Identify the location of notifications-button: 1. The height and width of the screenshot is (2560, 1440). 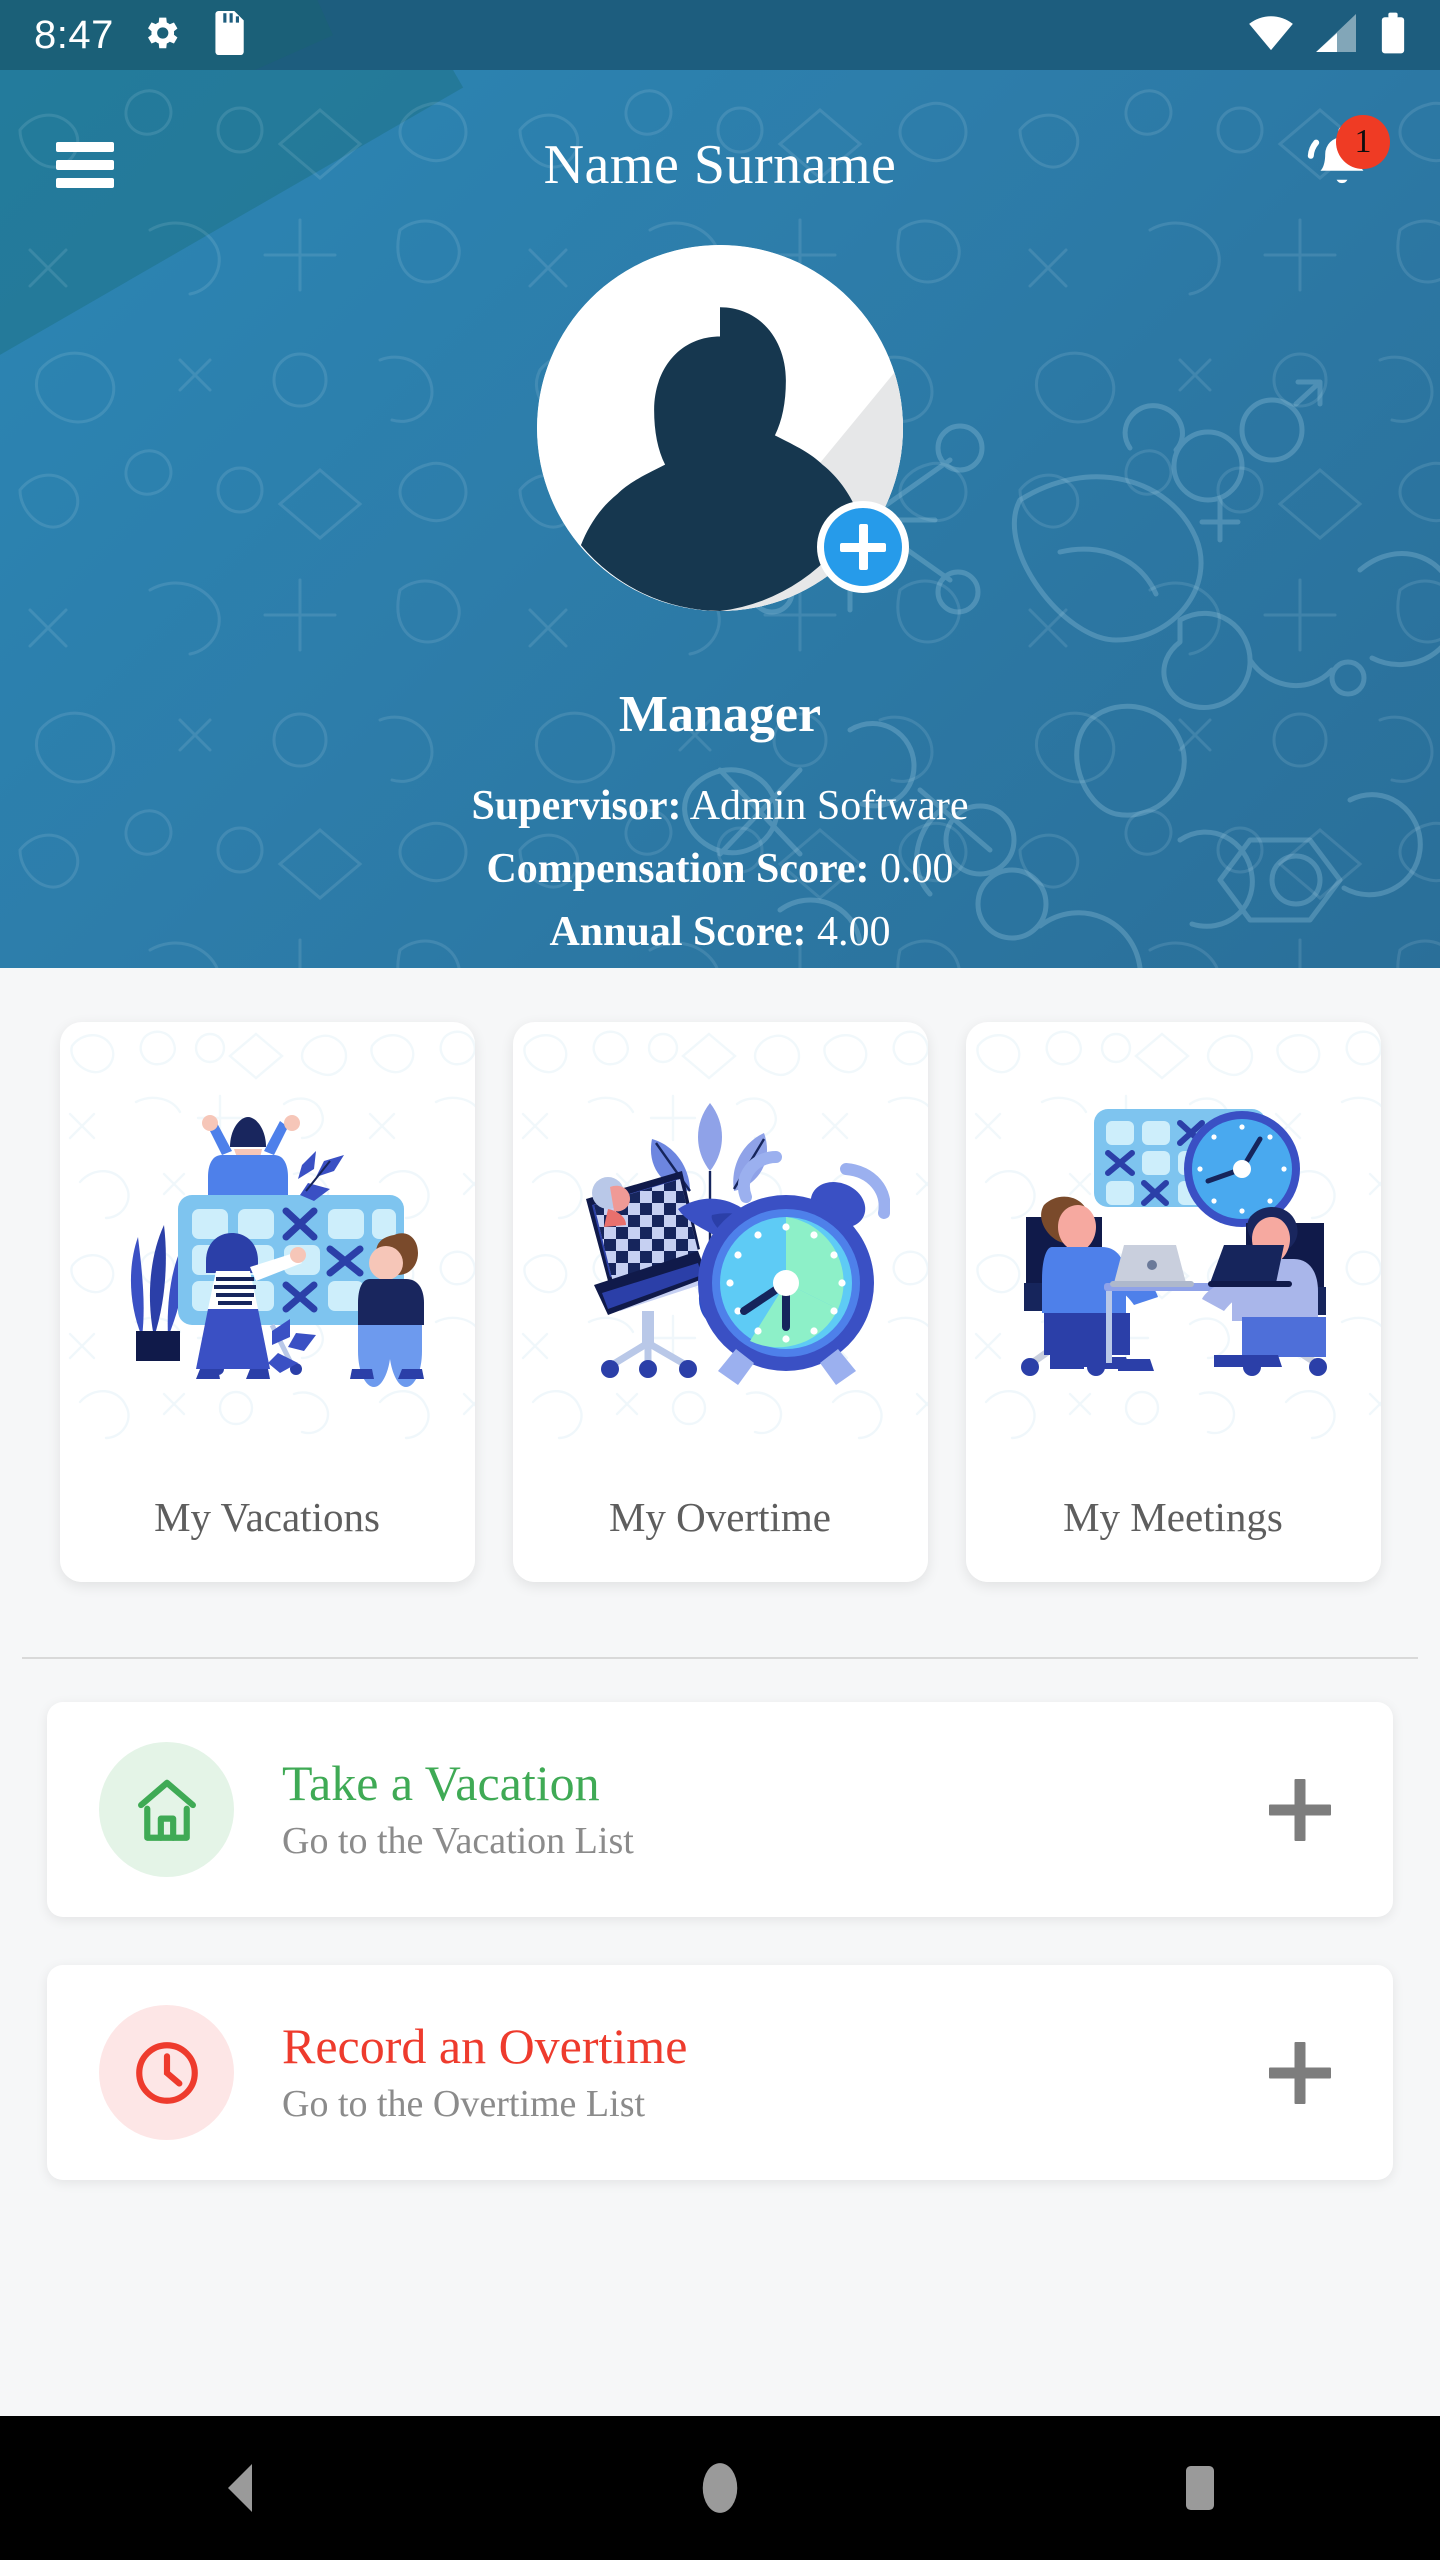
(1345, 161).